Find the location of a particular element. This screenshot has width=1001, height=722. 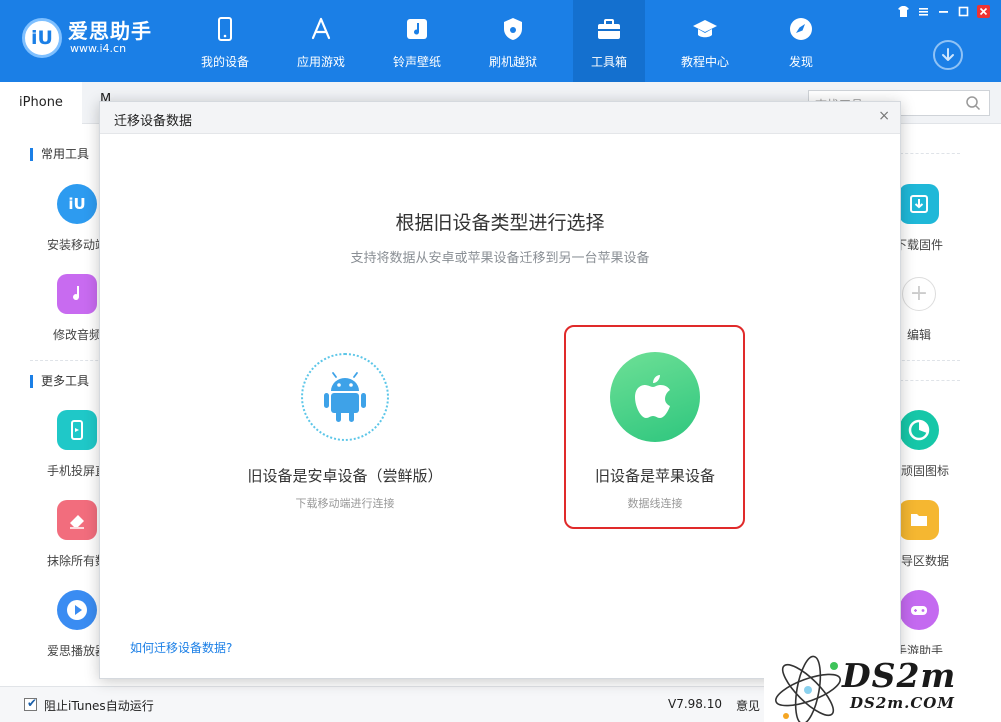

android-option-title: 旧设备是安卓设备（尝鲜版） is located at coordinates (345, 476).